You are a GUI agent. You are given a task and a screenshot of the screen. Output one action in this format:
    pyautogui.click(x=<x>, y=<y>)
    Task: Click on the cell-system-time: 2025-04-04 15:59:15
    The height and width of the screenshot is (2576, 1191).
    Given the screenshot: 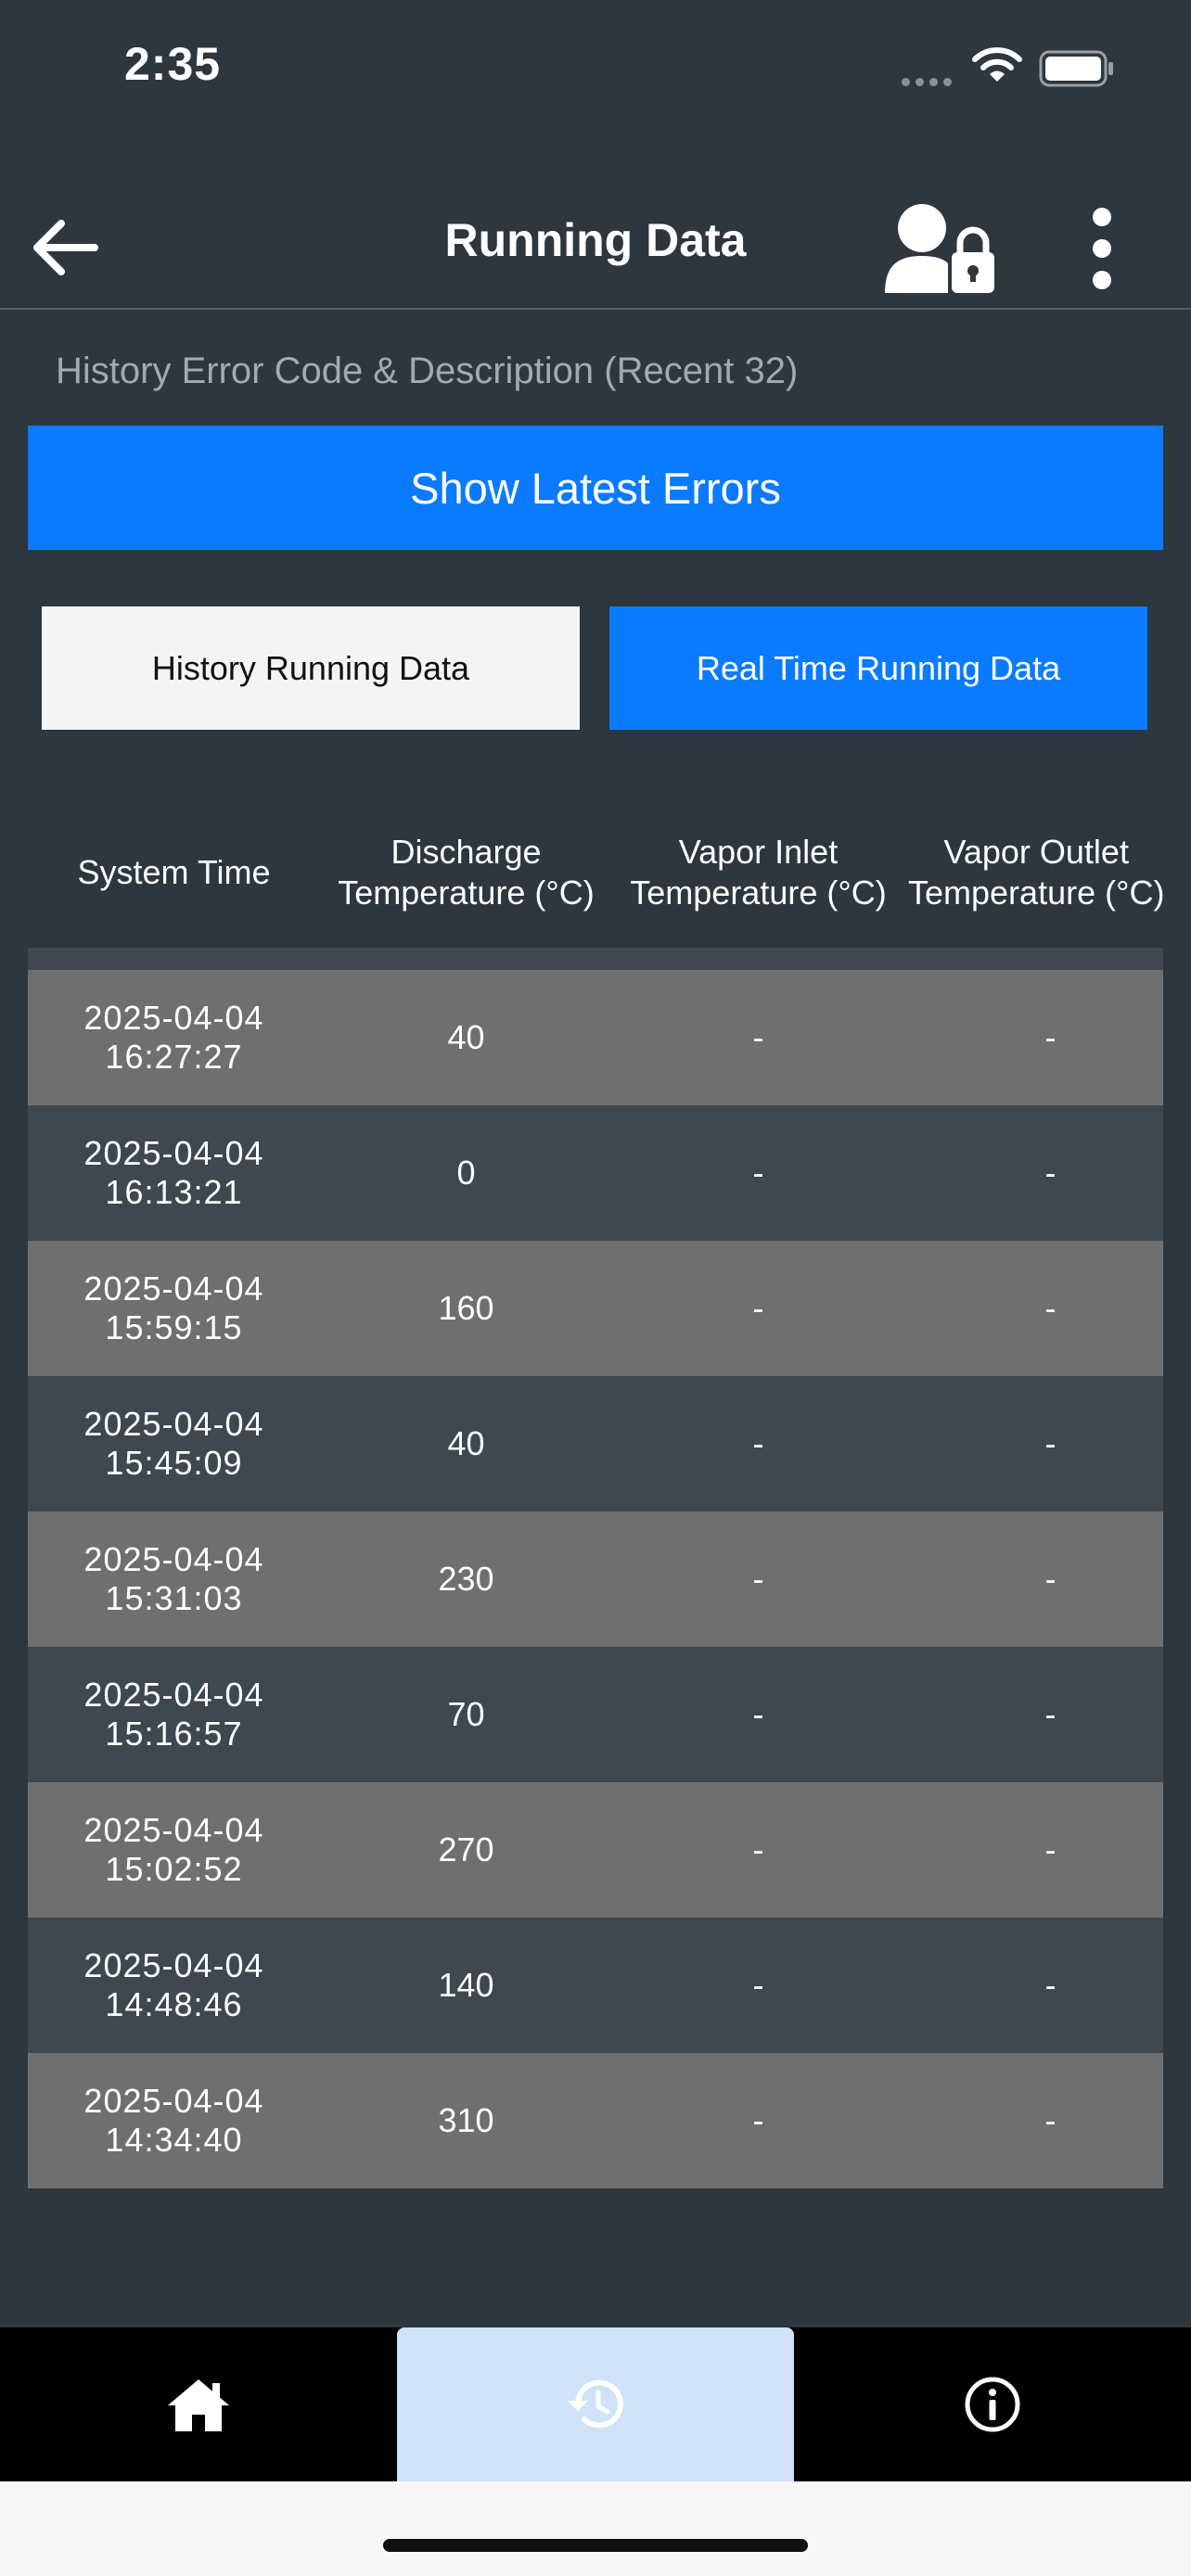 What is the action you would take?
    pyautogui.click(x=173, y=1307)
    